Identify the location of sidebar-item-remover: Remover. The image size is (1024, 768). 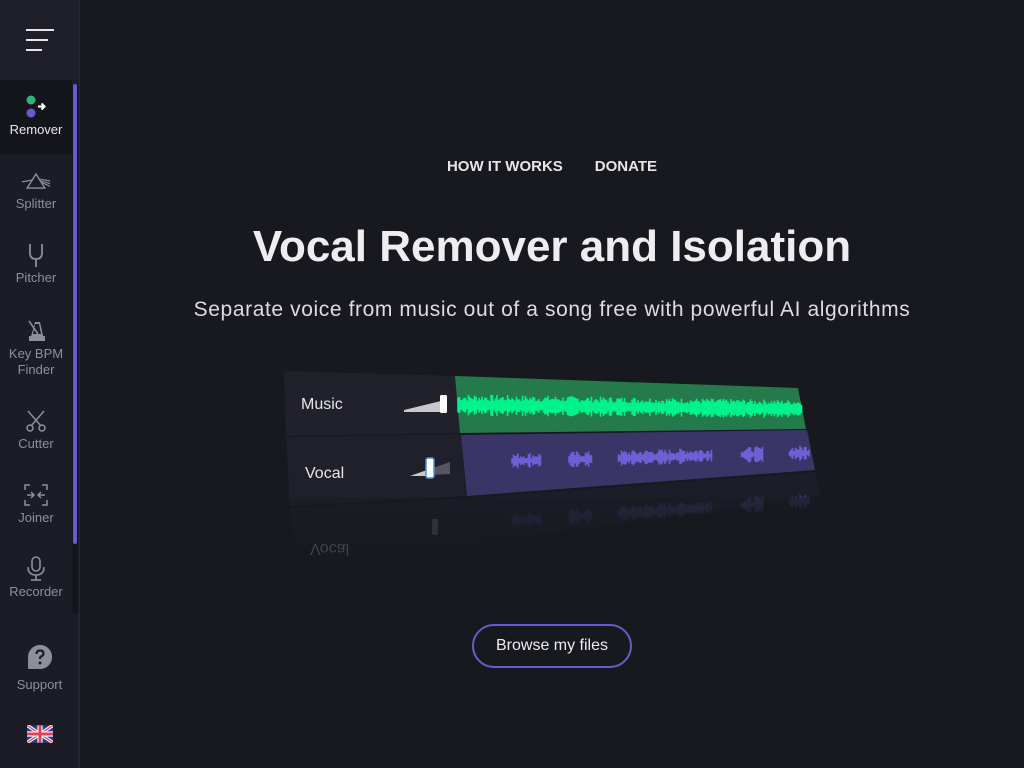
(36, 117).